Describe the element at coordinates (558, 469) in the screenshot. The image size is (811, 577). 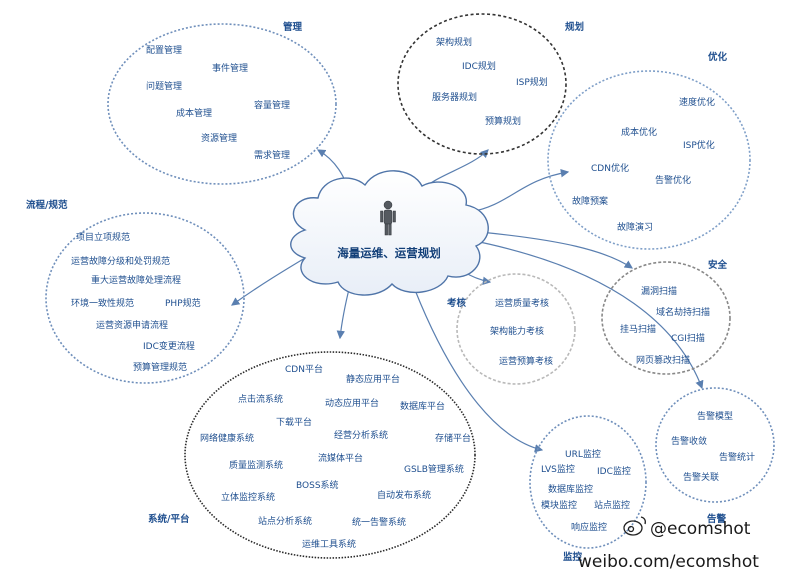
I see `list-item: LVS监控` at that location.